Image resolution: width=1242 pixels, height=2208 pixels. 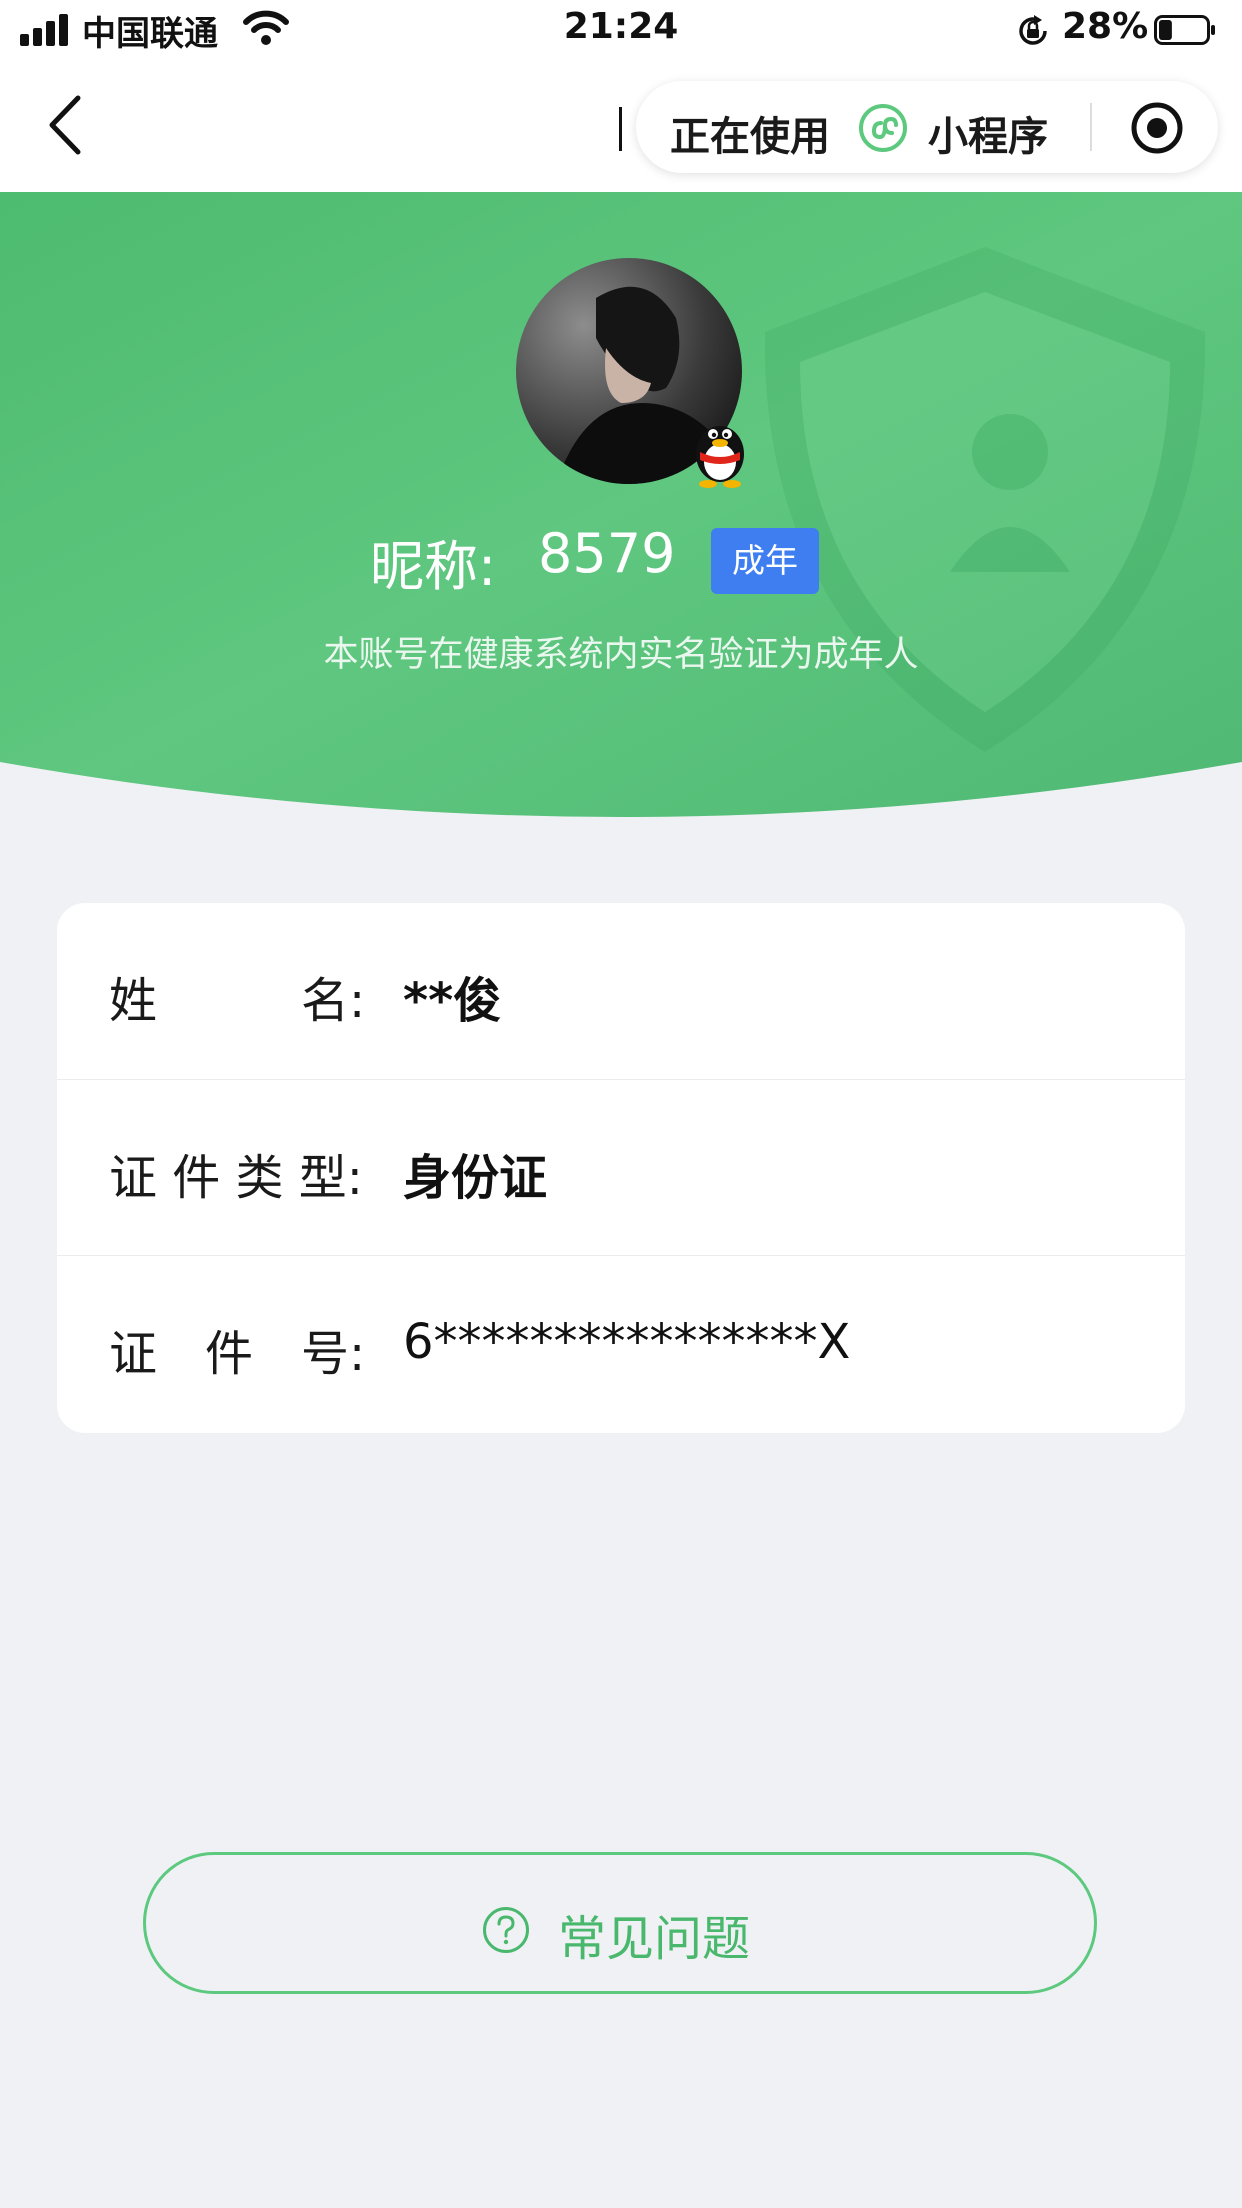 I want to click on verification-note: 本账号在健康系统内实名验证为成年人, so click(x=621, y=655).